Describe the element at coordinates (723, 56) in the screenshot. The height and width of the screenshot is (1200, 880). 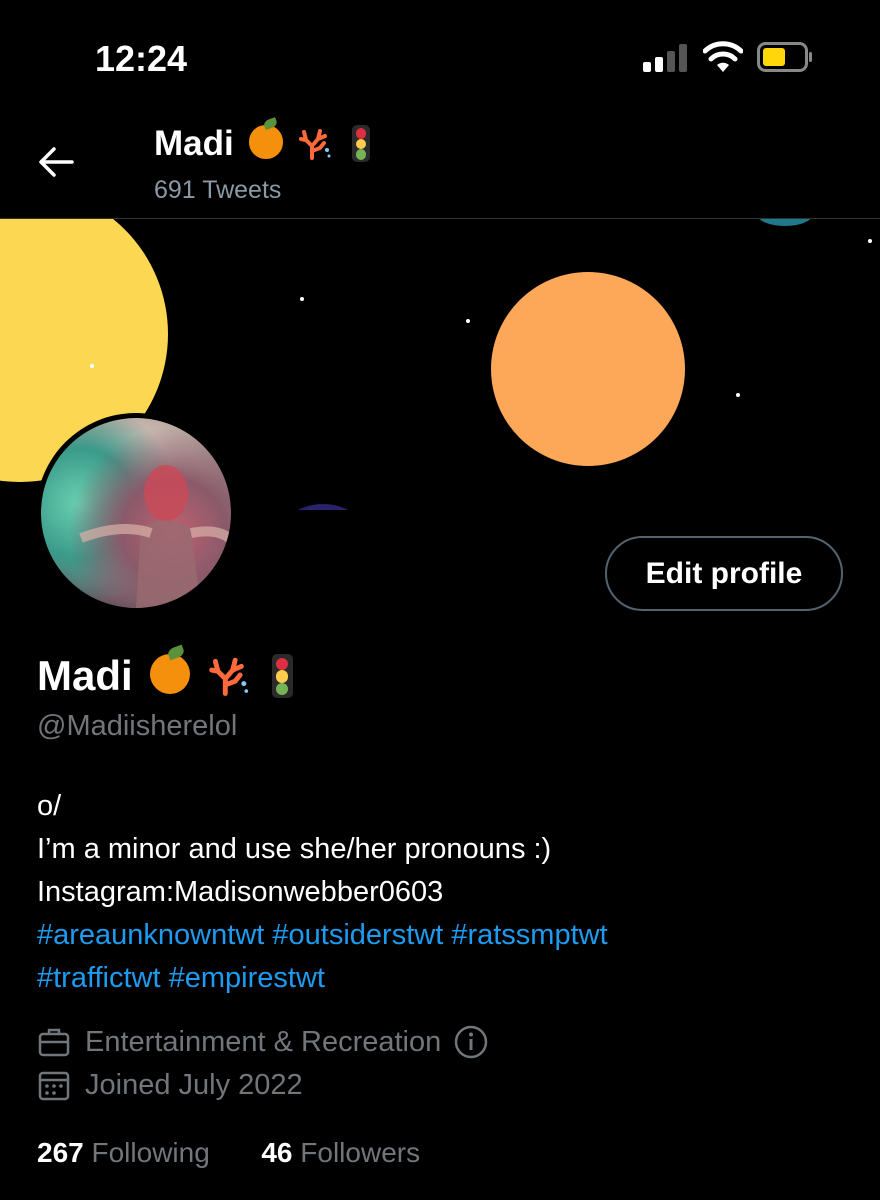
I see `wifi-icon` at that location.